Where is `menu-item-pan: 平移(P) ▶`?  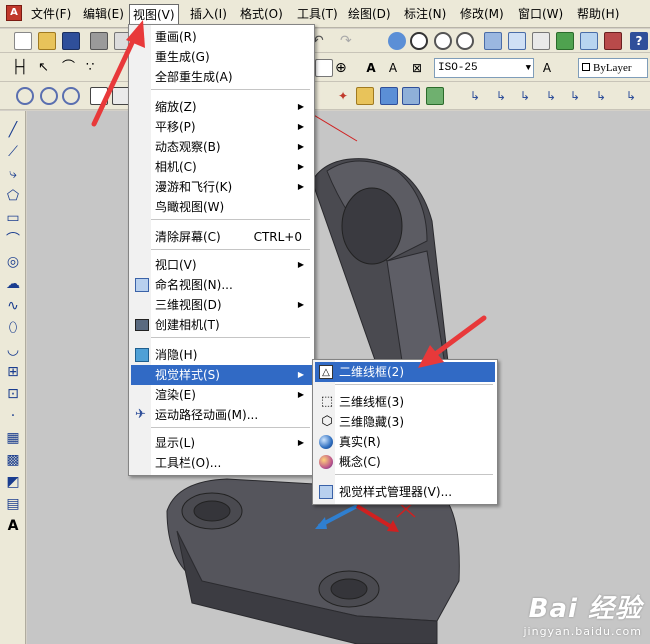 menu-item-pan: 平移(P) ▶ is located at coordinates (221, 127).